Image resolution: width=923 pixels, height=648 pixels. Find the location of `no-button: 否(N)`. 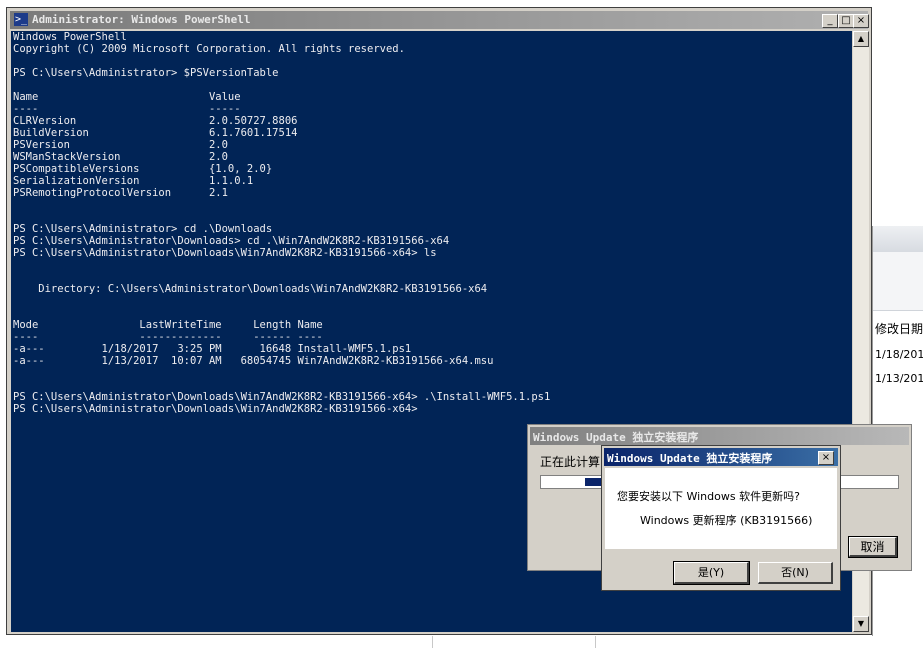

no-button: 否(N) is located at coordinates (795, 573).